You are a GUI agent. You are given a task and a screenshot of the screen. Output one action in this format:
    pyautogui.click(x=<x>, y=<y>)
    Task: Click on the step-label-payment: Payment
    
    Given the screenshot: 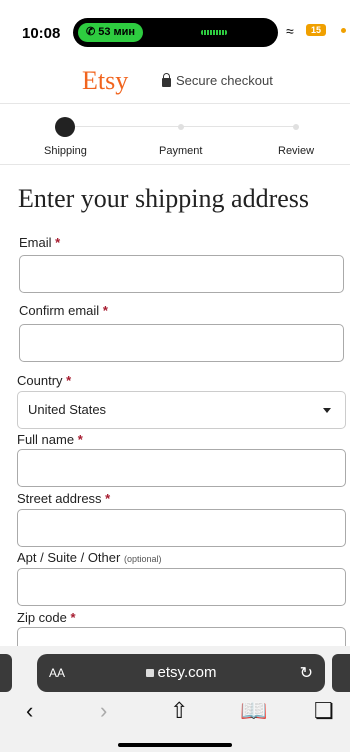 What is the action you would take?
    pyautogui.click(x=181, y=151)
    